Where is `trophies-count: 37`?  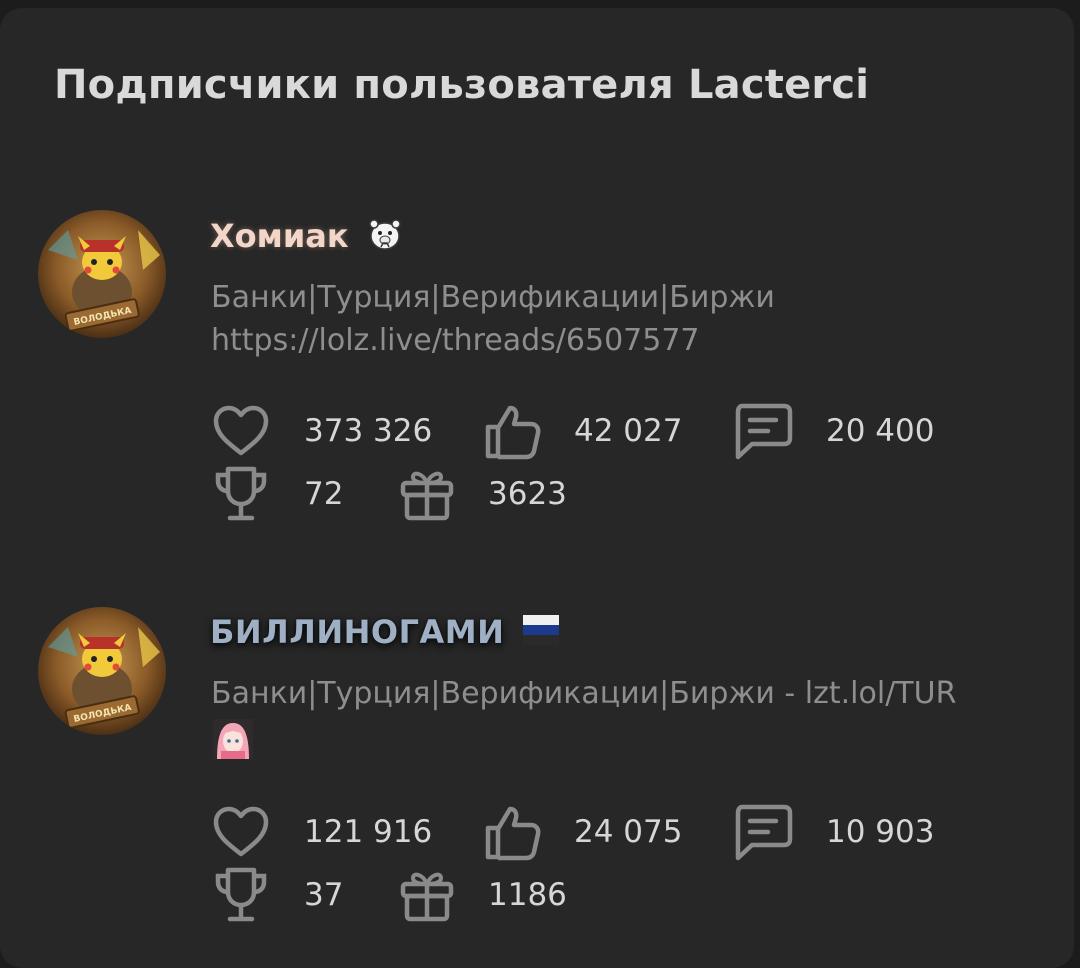 trophies-count: 37 is located at coordinates (324, 895).